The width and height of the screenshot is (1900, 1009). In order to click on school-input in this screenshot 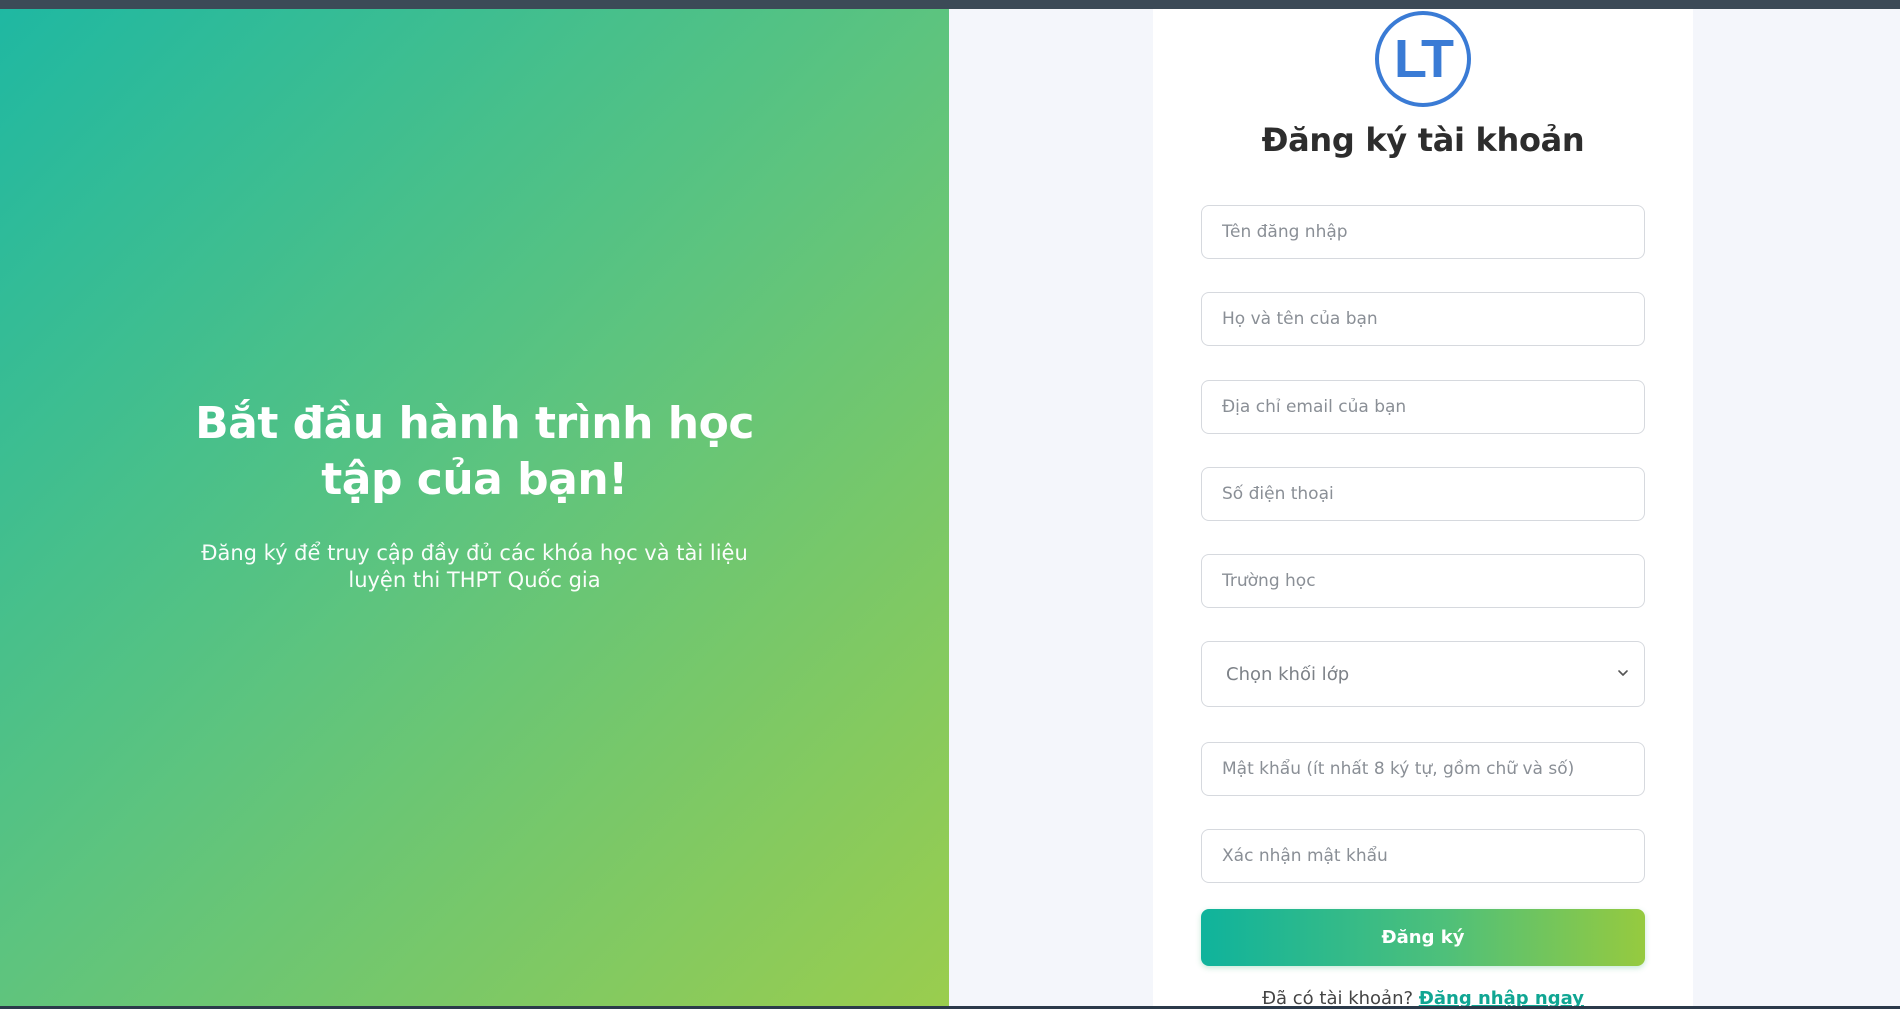, I will do `click(1423, 581)`.